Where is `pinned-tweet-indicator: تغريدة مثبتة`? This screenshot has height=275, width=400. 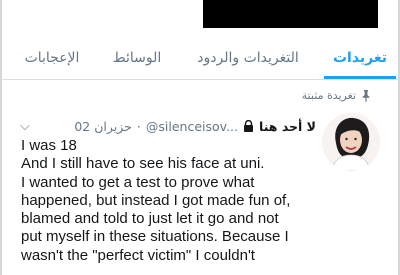
pinned-tweet-indicator: تغريدة مثبتة is located at coordinates (336, 95).